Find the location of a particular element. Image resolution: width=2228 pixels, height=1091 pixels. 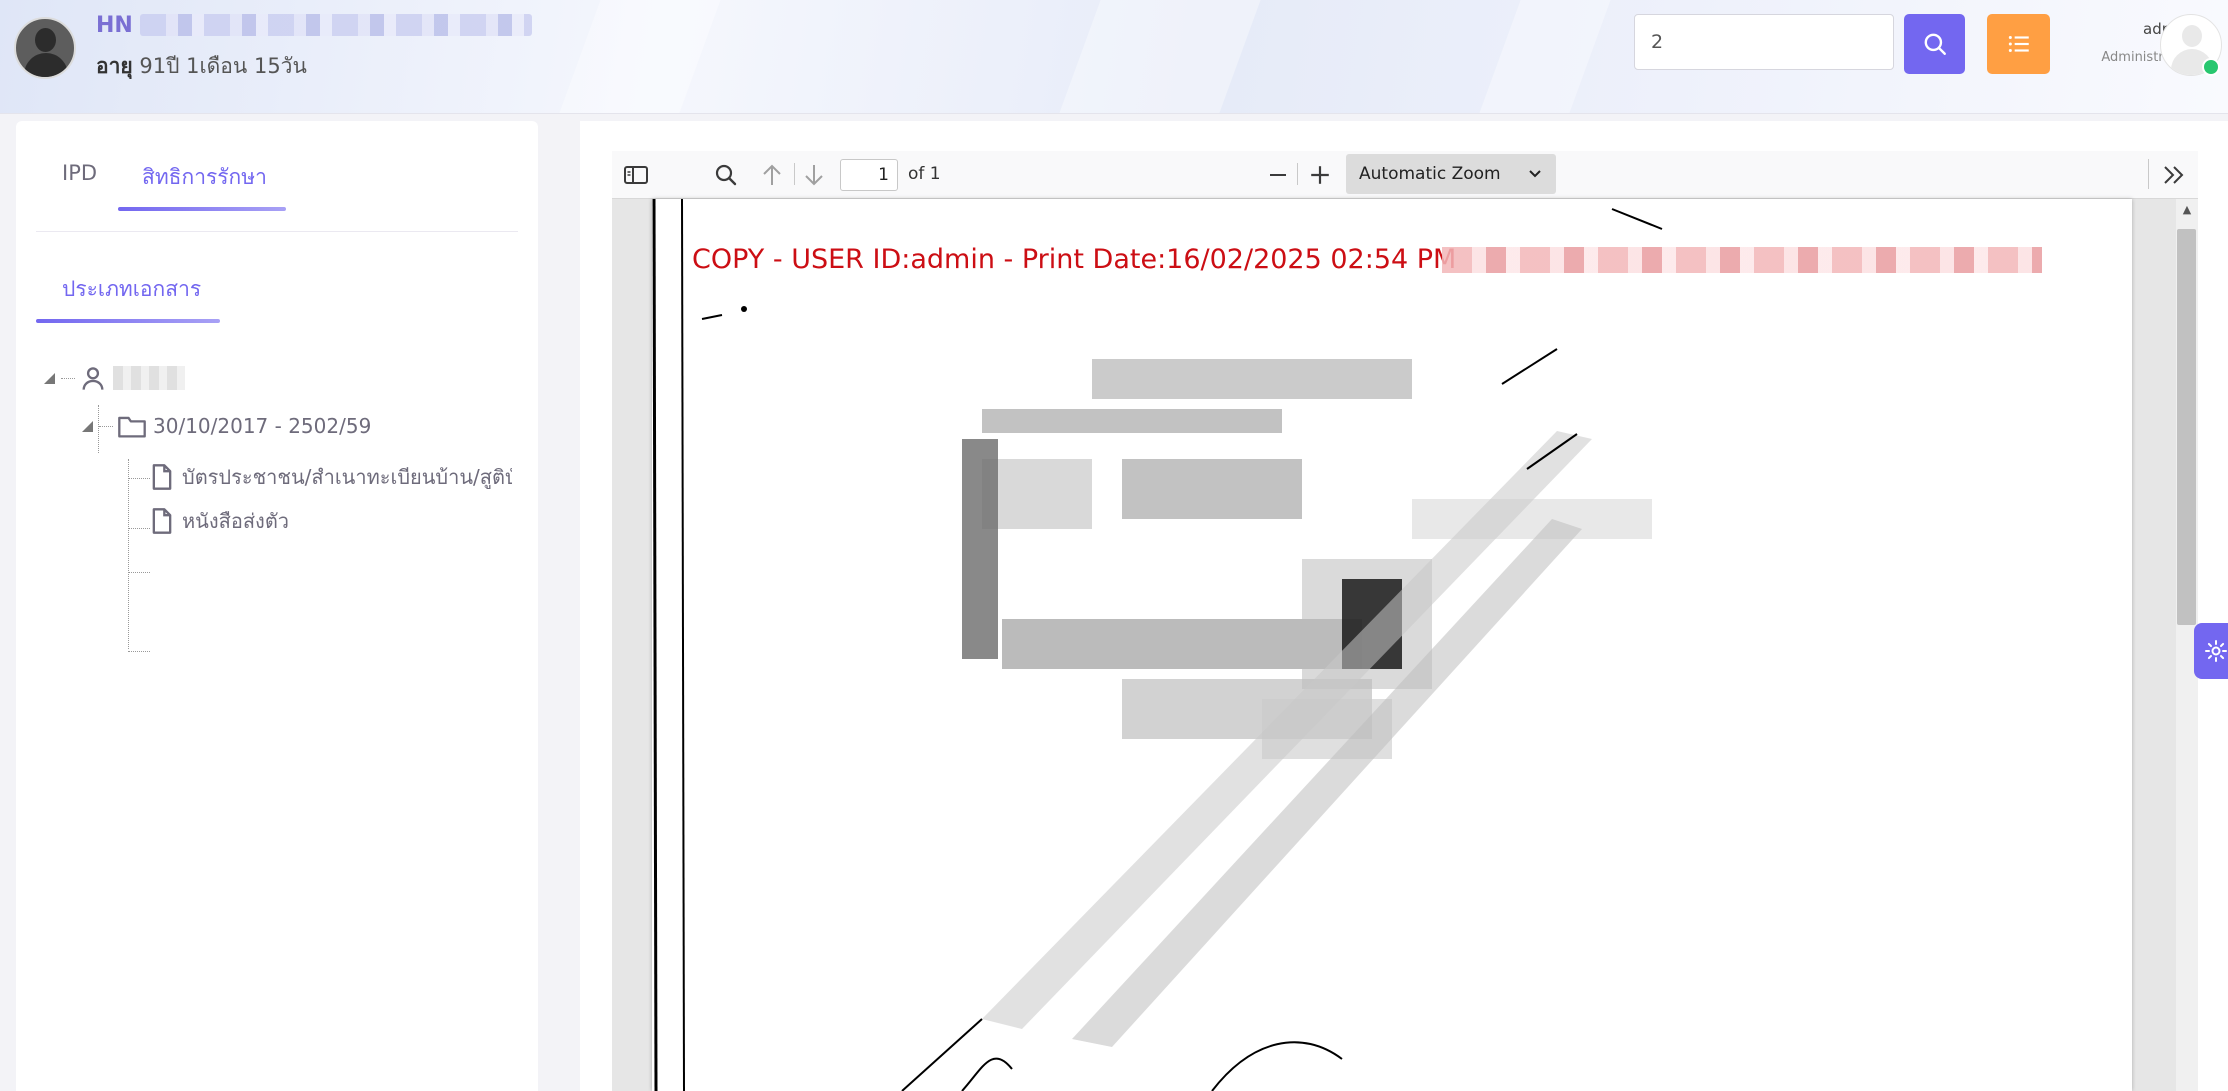

tools-button is located at coordinates (2174, 175).